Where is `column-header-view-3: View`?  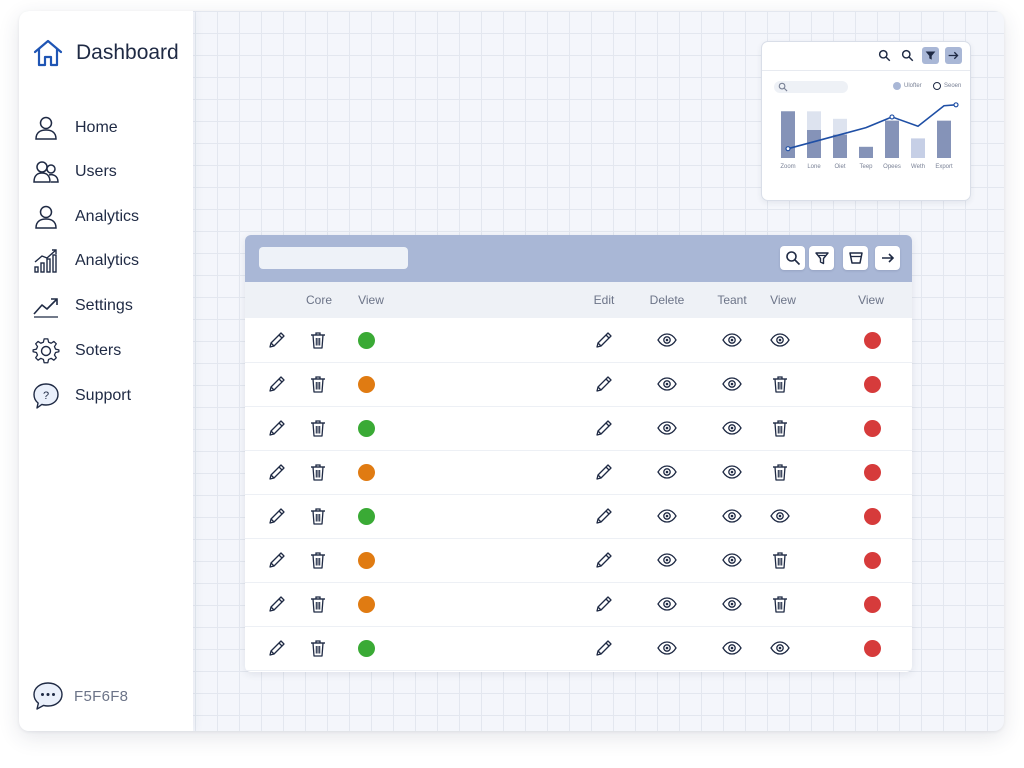 column-header-view-3: View is located at coordinates (871, 300).